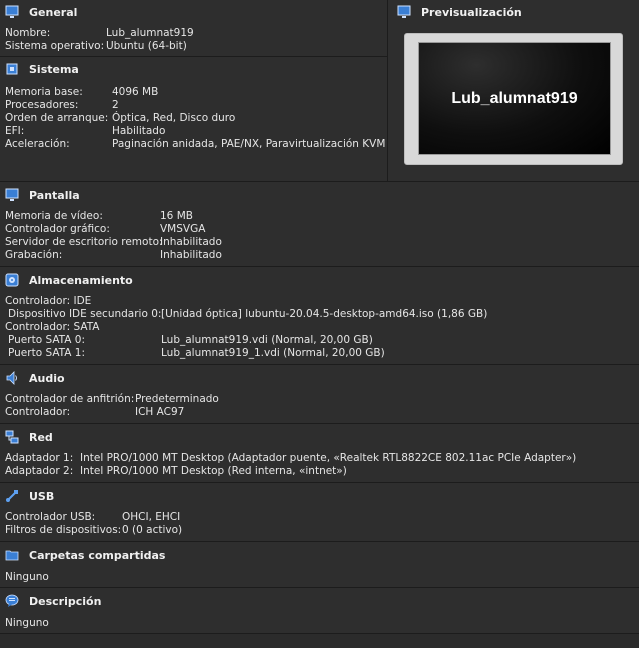 The width and height of the screenshot is (639, 648). Describe the element at coordinates (183, 229) in the screenshot. I see `value: VMSVGA` at that location.